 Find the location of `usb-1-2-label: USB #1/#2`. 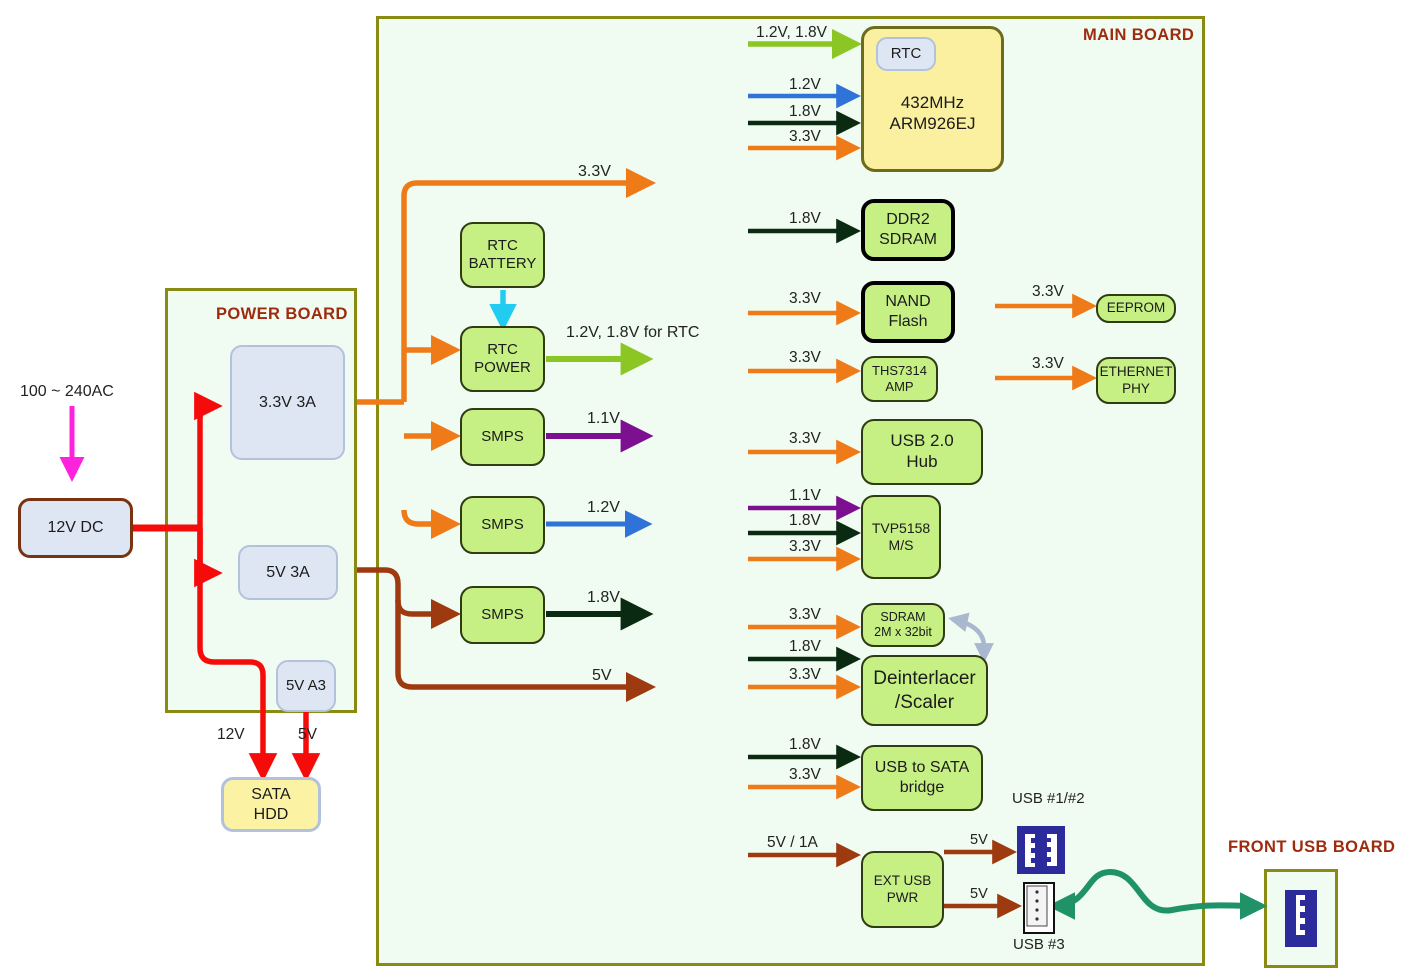

usb-1-2-label: USB #1/#2 is located at coordinates (1048, 798).